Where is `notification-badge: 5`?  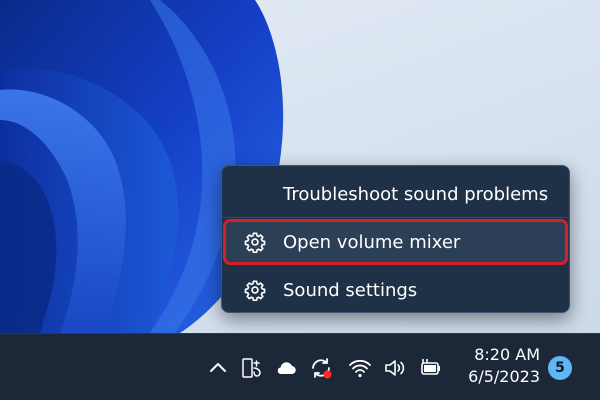 notification-badge: 5 is located at coordinates (560, 368).